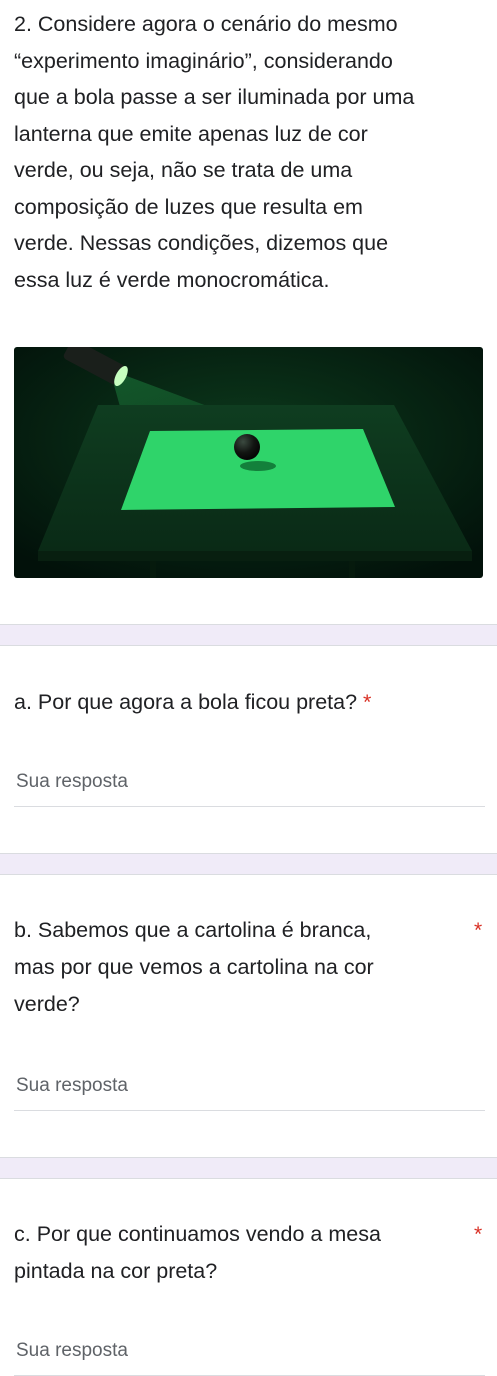 This screenshot has width=497, height=1376. What do you see at coordinates (247, 447) in the screenshot?
I see `black-ball` at bounding box center [247, 447].